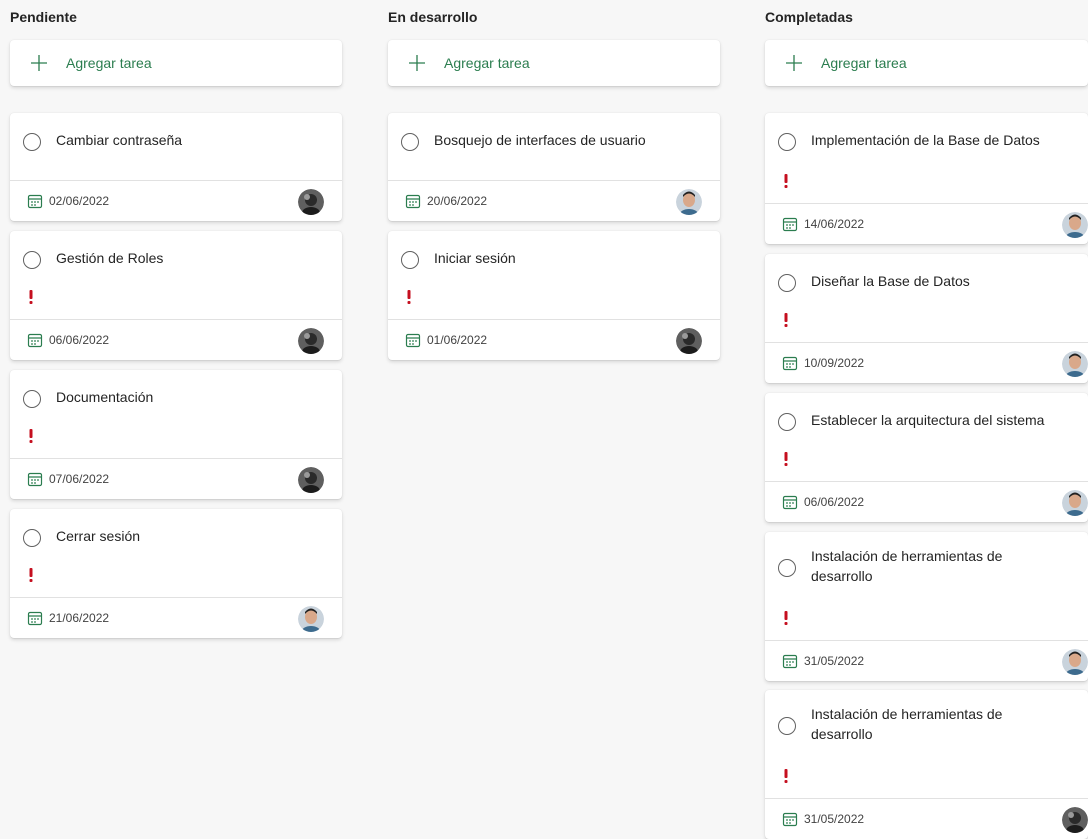  Describe the element at coordinates (926, 362) in the screenshot. I see `task-footer: 10/09/2022` at that location.